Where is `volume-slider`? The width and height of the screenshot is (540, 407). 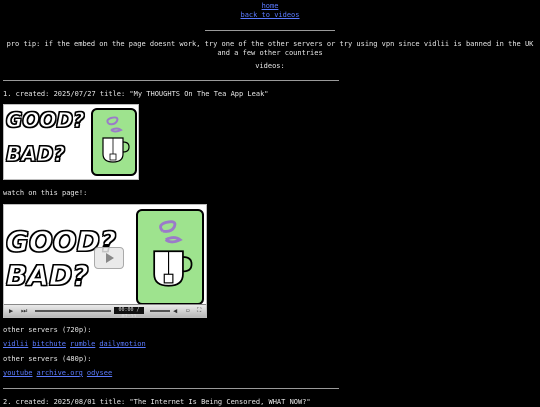
volume-slider is located at coordinates (160, 311).